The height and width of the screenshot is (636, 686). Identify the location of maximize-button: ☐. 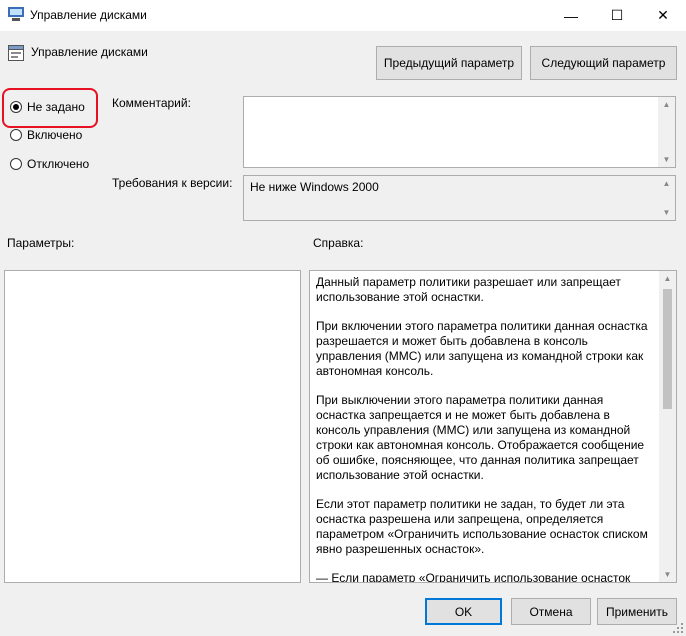
(617, 15).